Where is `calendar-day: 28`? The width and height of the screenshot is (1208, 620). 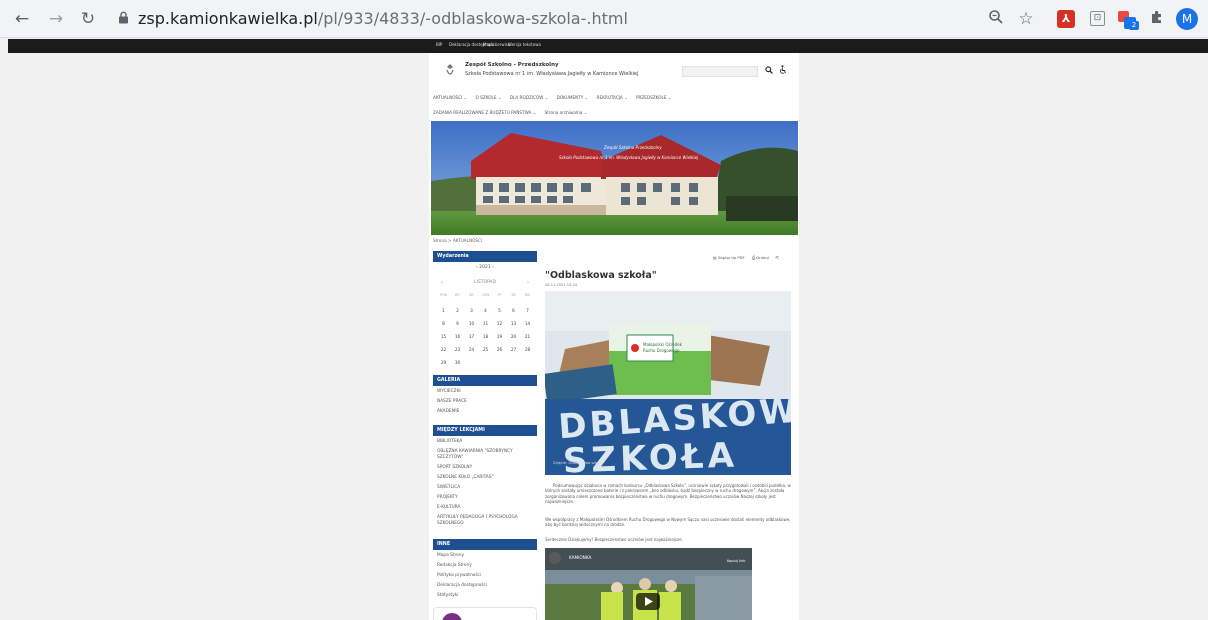 calendar-day: 28 is located at coordinates (527, 349).